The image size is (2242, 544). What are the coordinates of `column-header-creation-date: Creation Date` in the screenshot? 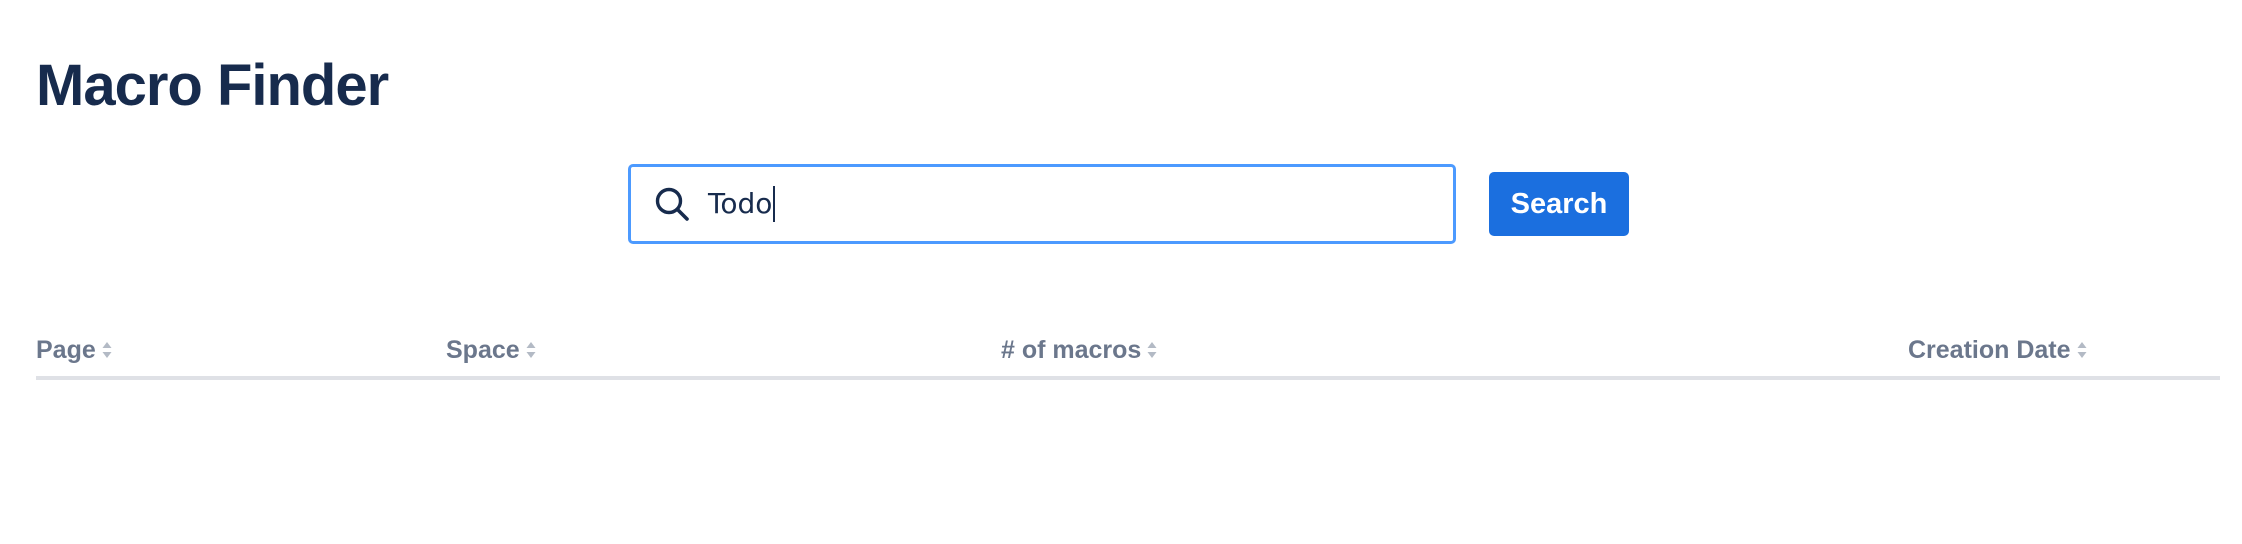 It's located at (1998, 350).